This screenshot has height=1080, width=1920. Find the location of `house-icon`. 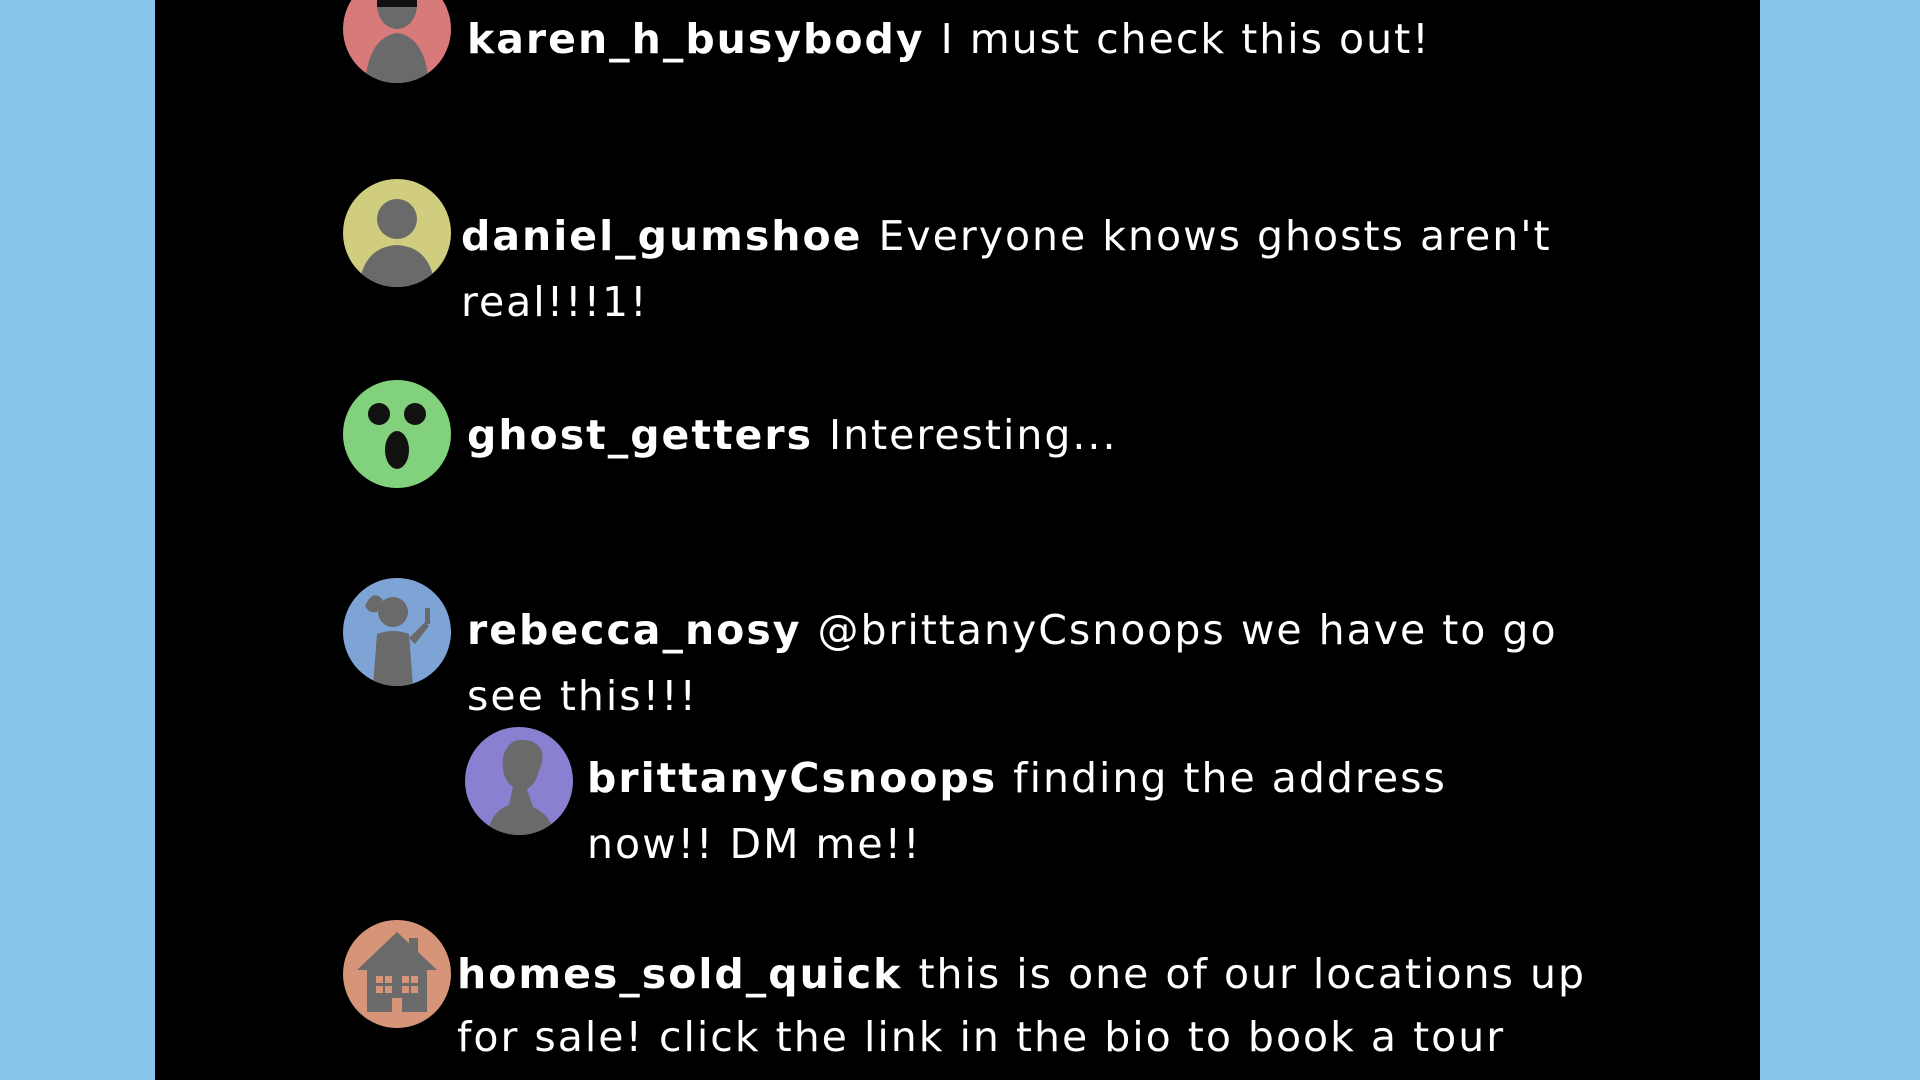

house-icon is located at coordinates (397, 972).